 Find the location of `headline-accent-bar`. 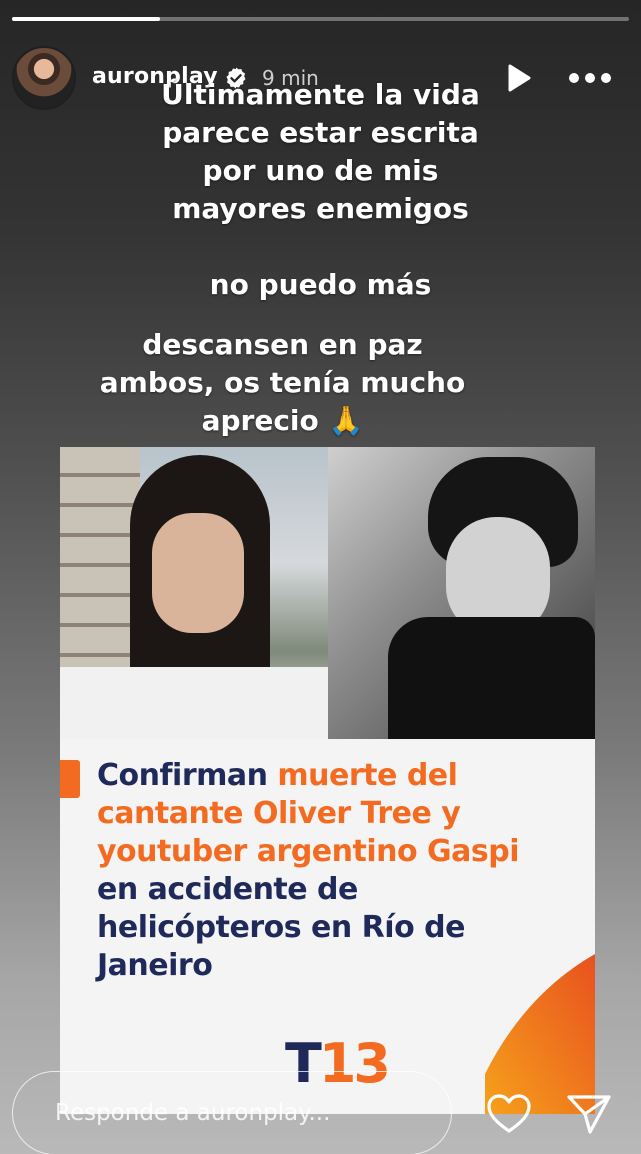

headline-accent-bar is located at coordinates (70, 779).